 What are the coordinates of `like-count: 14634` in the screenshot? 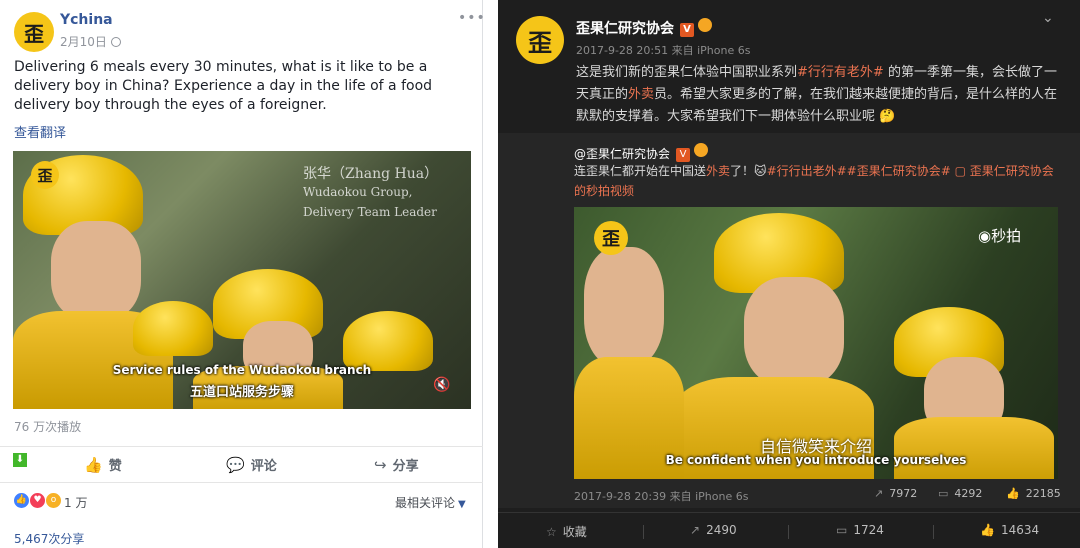 It's located at (1020, 530).